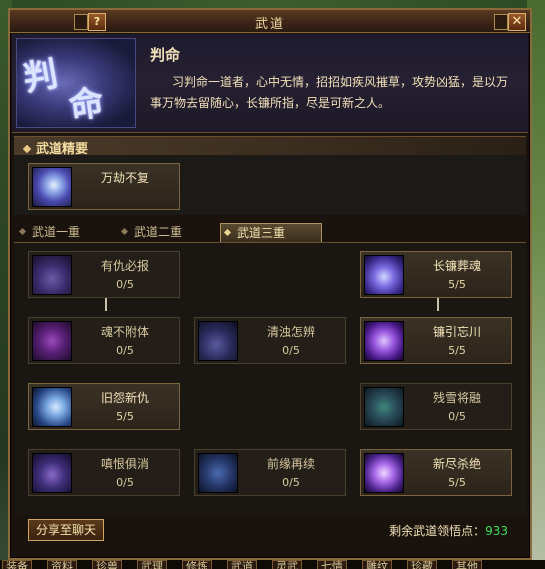  Describe the element at coordinates (290, 464) in the screenshot. I see `skill-card-name: 前缘再续` at that location.